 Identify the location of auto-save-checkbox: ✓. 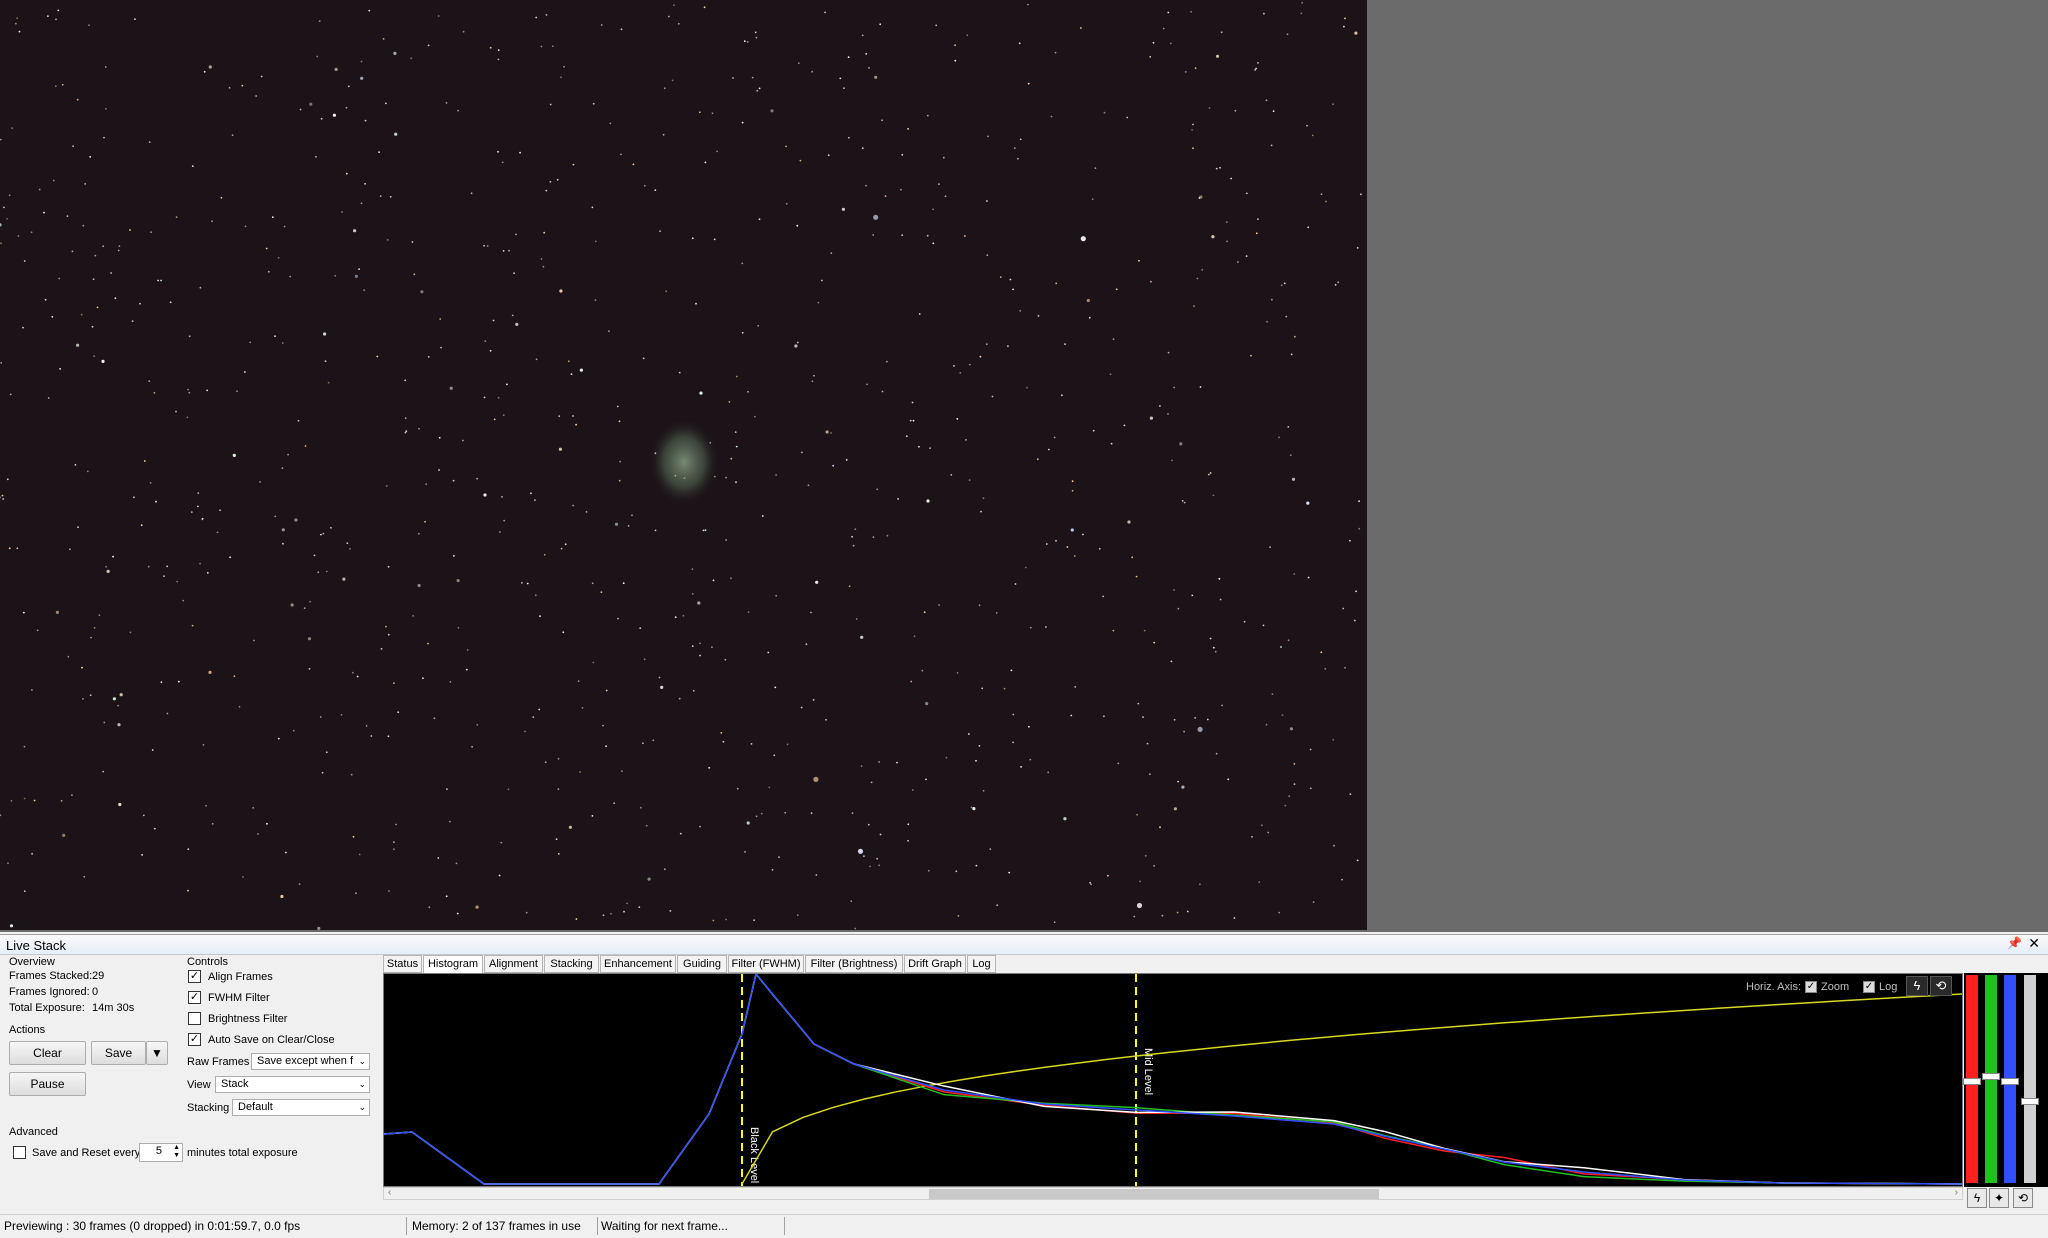
(194, 1039).